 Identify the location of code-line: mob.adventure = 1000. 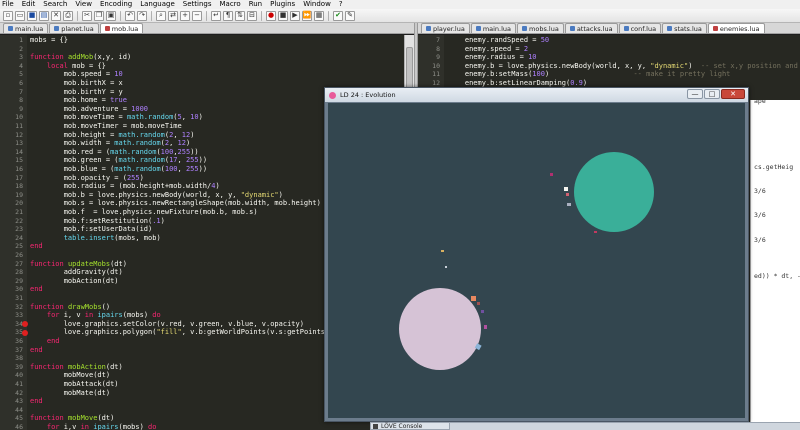
(89, 109).